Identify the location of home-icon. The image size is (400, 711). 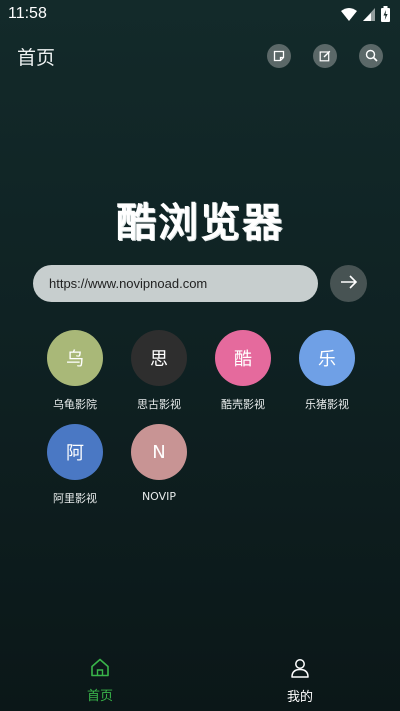
(100, 669).